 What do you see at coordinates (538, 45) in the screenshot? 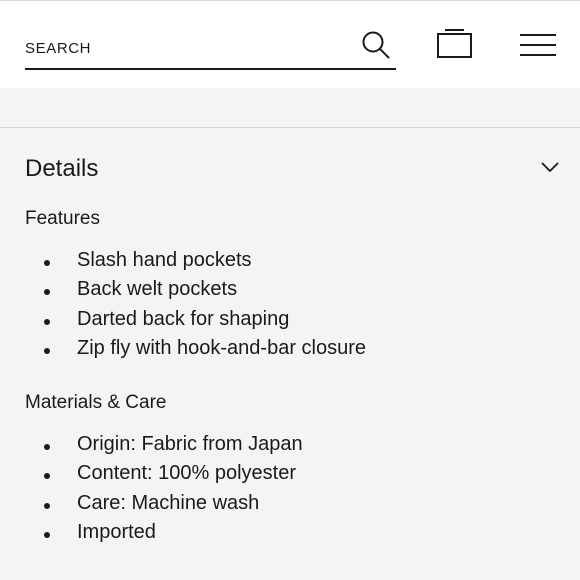
I see `hamburger-menu-icon` at bounding box center [538, 45].